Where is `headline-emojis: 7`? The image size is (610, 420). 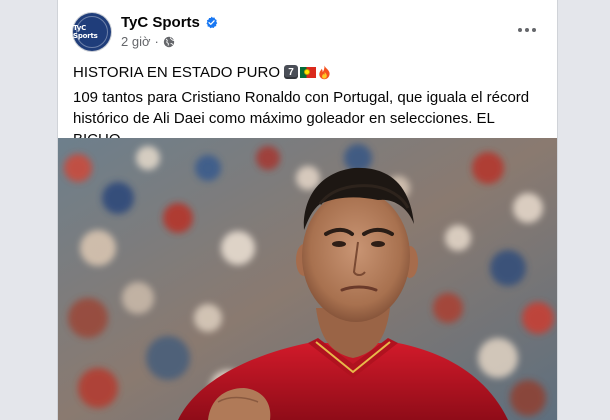
headline-emojis: 7 is located at coordinates (307, 72).